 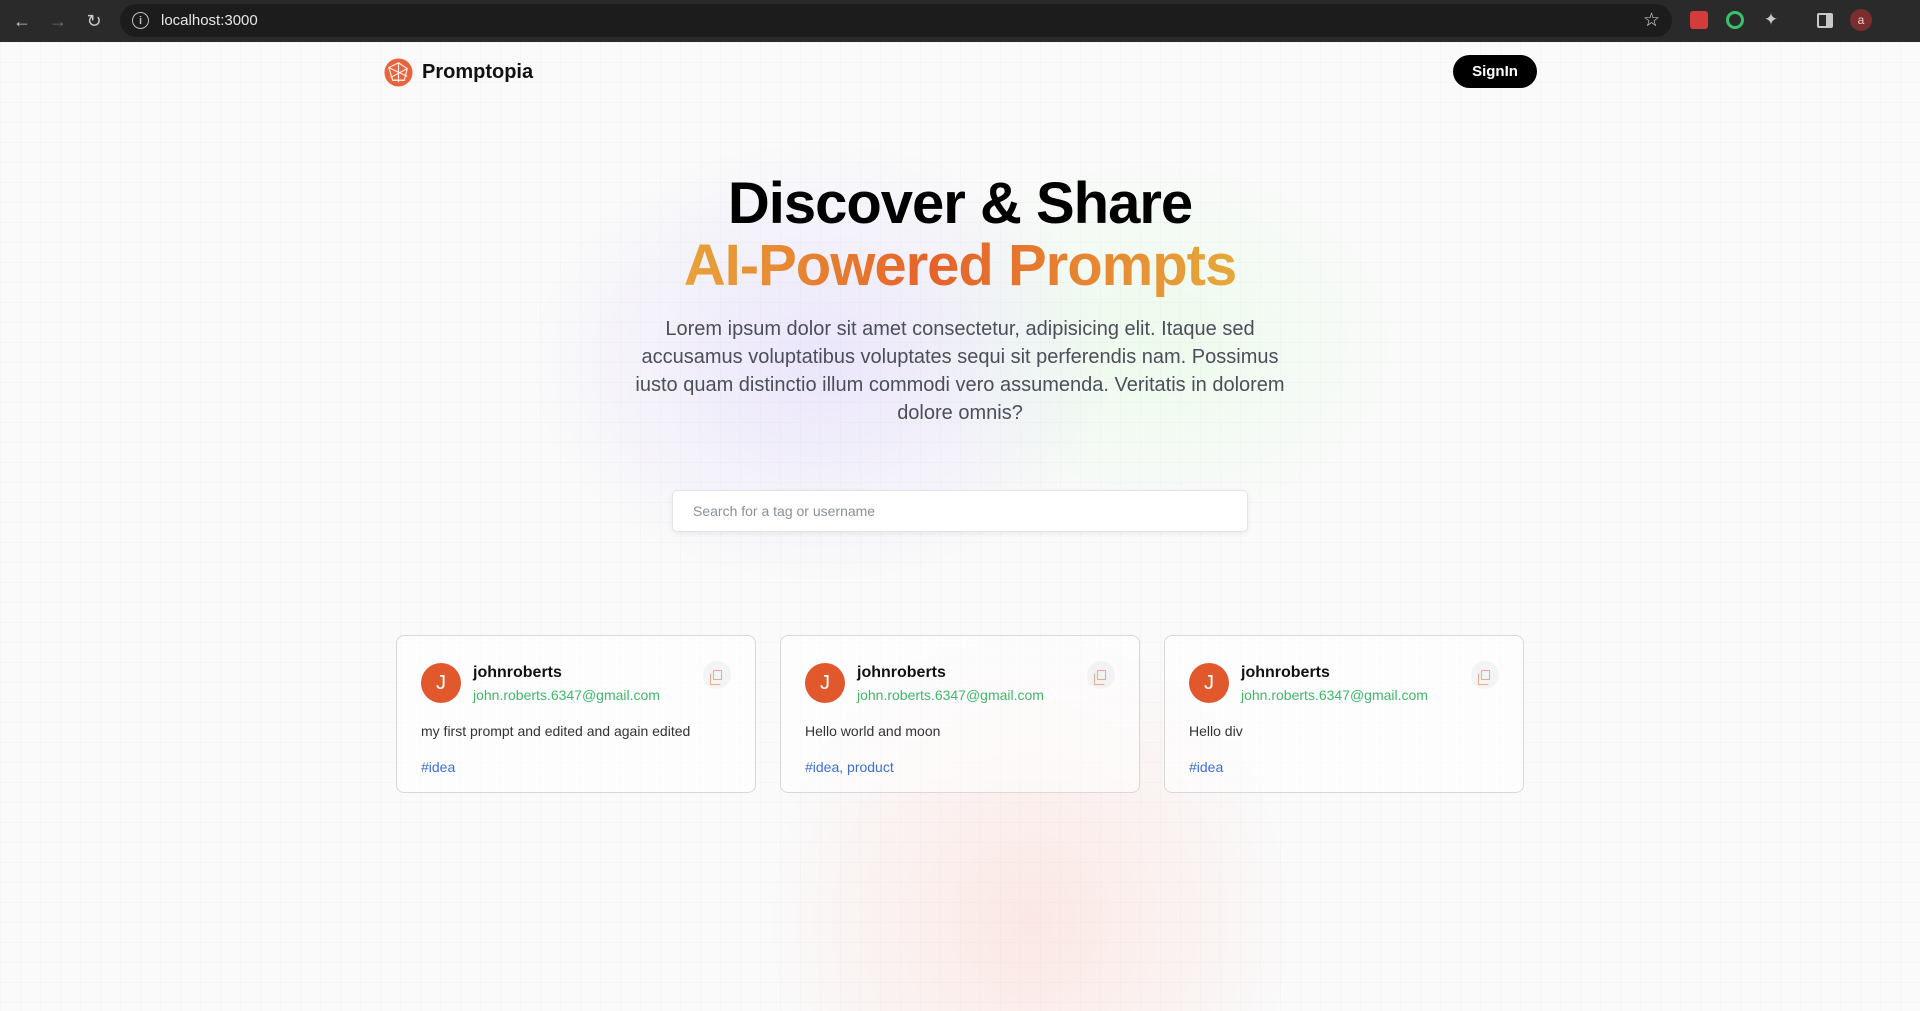 What do you see at coordinates (140, 20) in the screenshot?
I see `site-info-icon: i` at bounding box center [140, 20].